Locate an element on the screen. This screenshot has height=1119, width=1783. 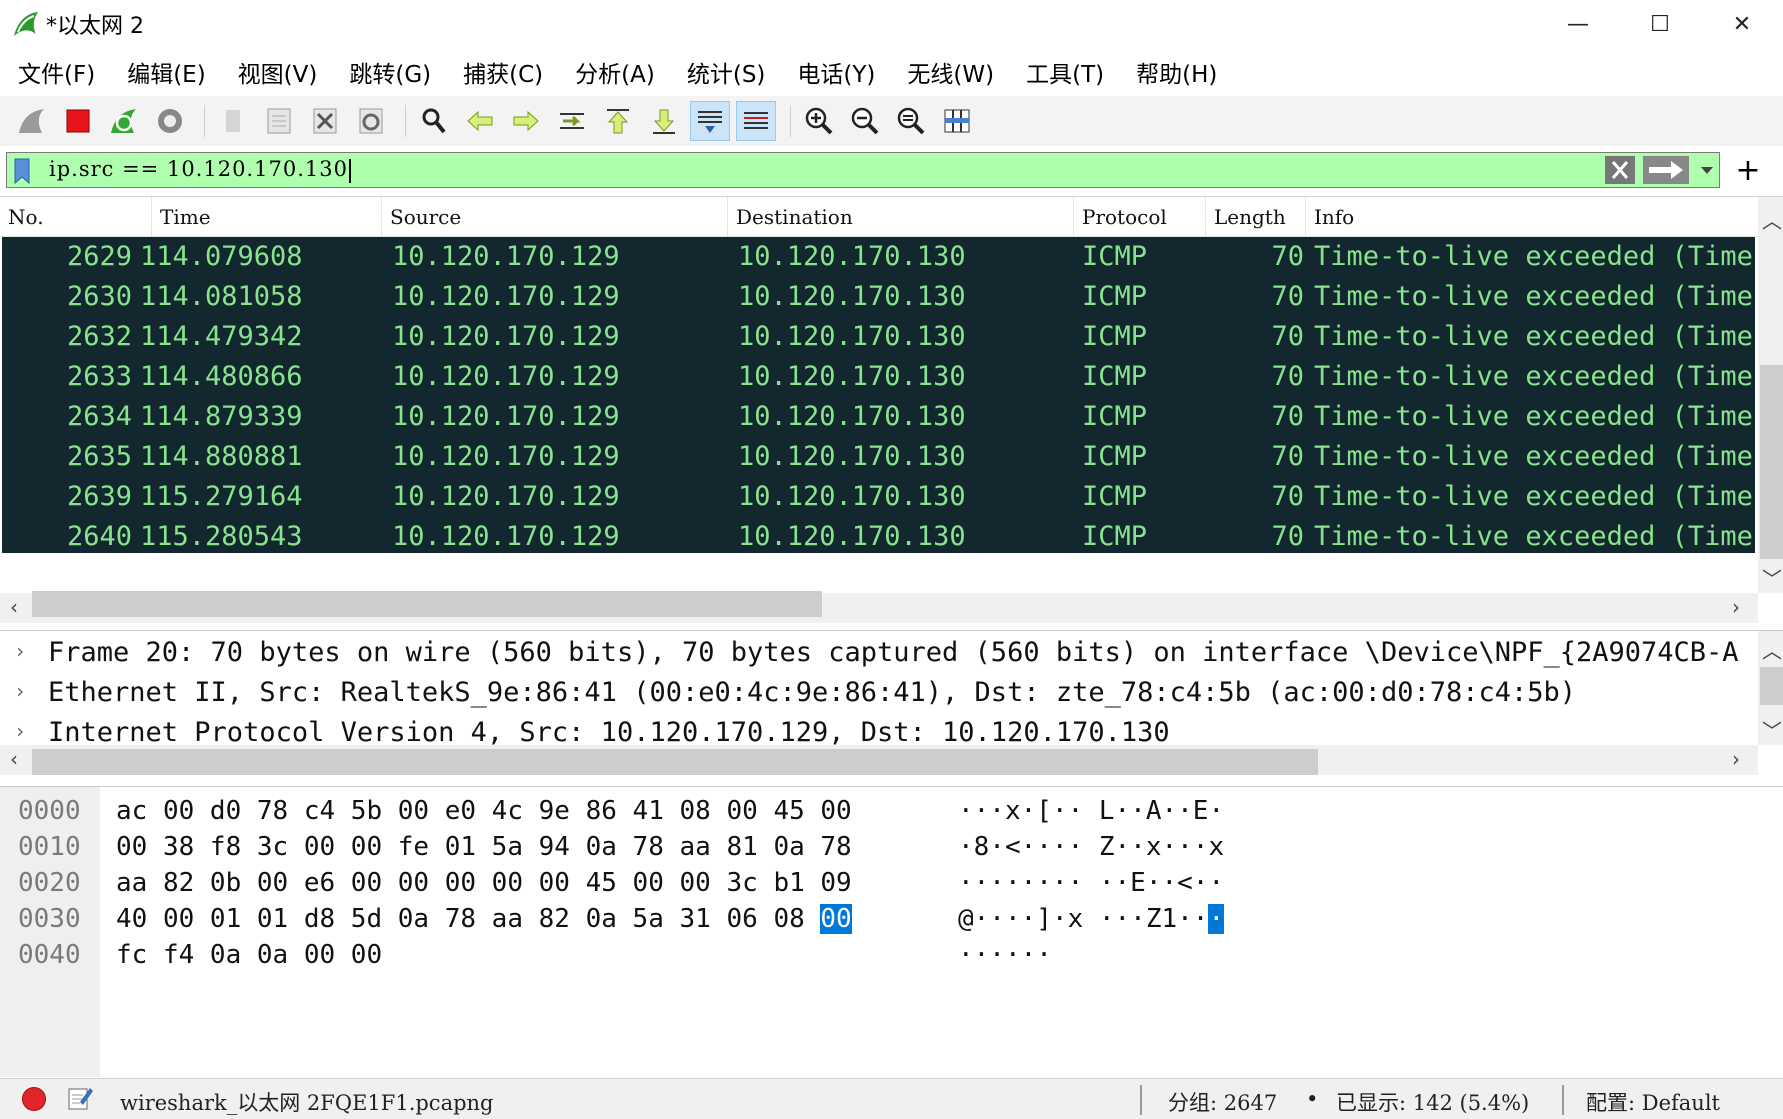
menu-view: 视图(V) is located at coordinates (279, 72).